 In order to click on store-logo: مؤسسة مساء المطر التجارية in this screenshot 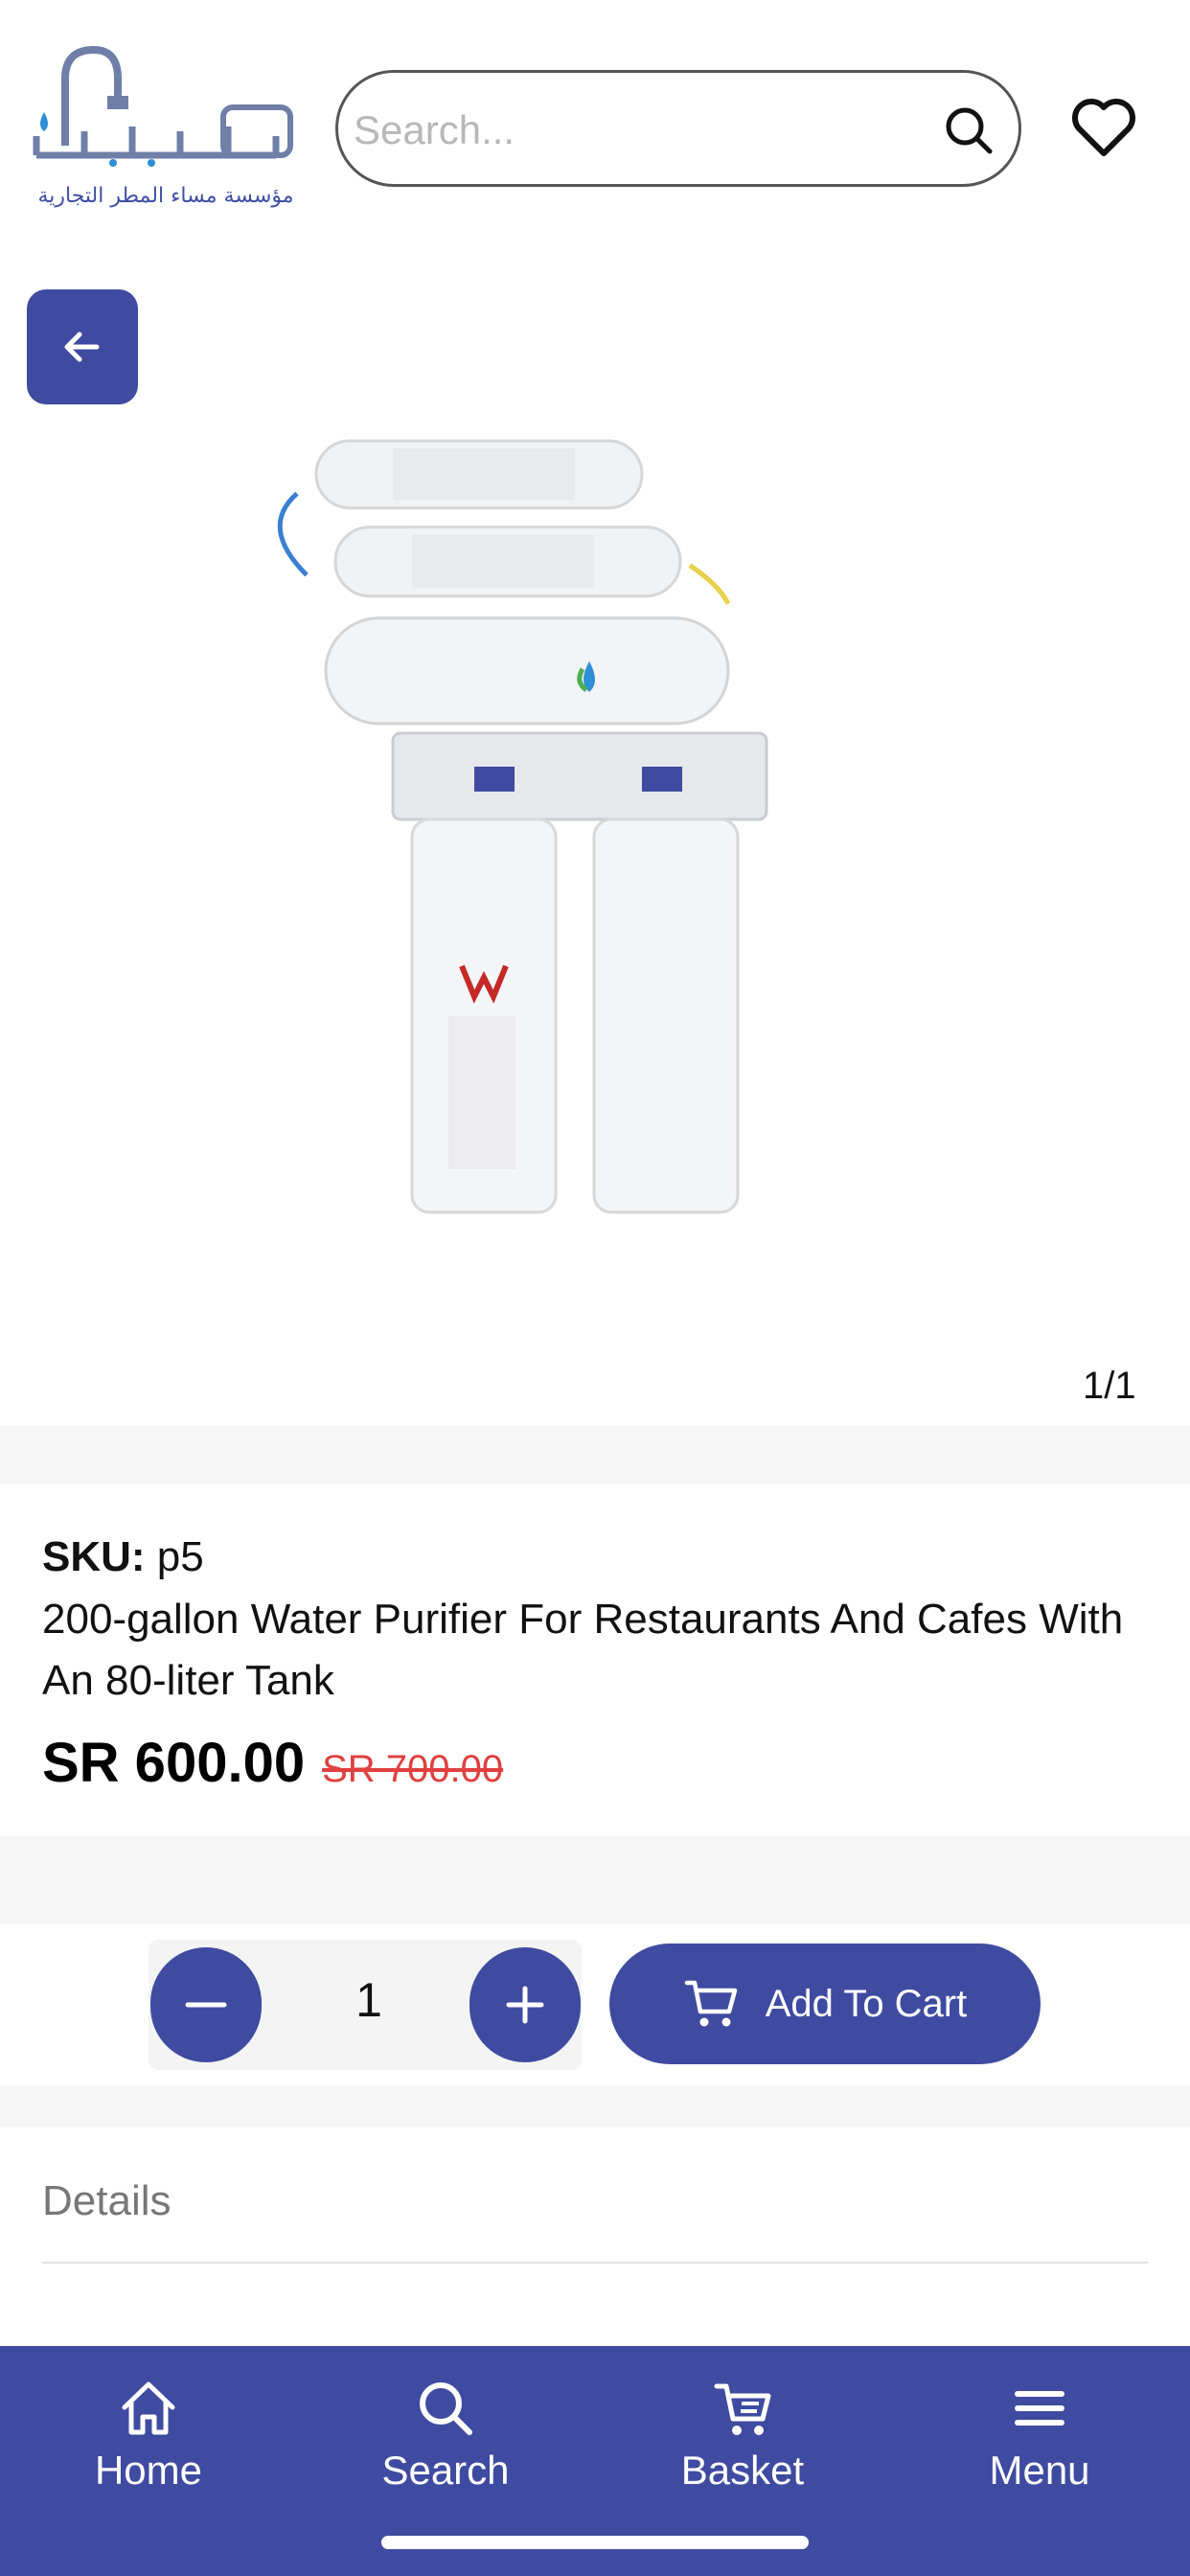, I will do `click(166, 131)`.